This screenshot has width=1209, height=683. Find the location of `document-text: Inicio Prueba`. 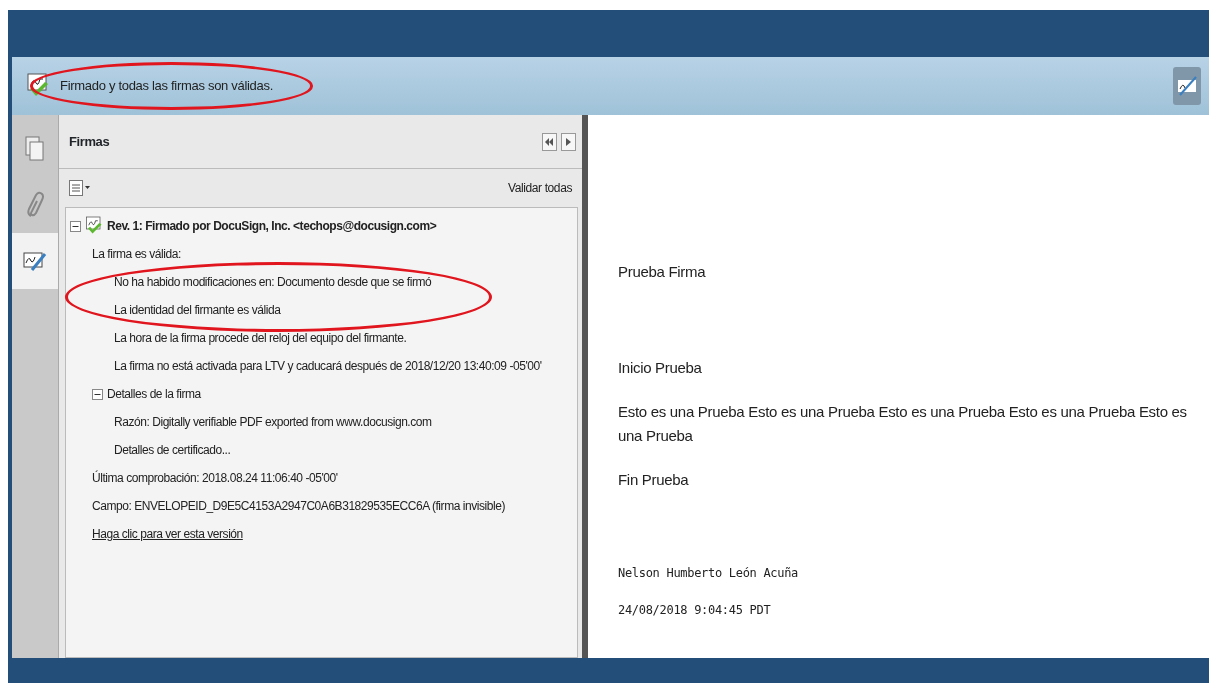

document-text: Inicio Prueba is located at coordinates (660, 368).